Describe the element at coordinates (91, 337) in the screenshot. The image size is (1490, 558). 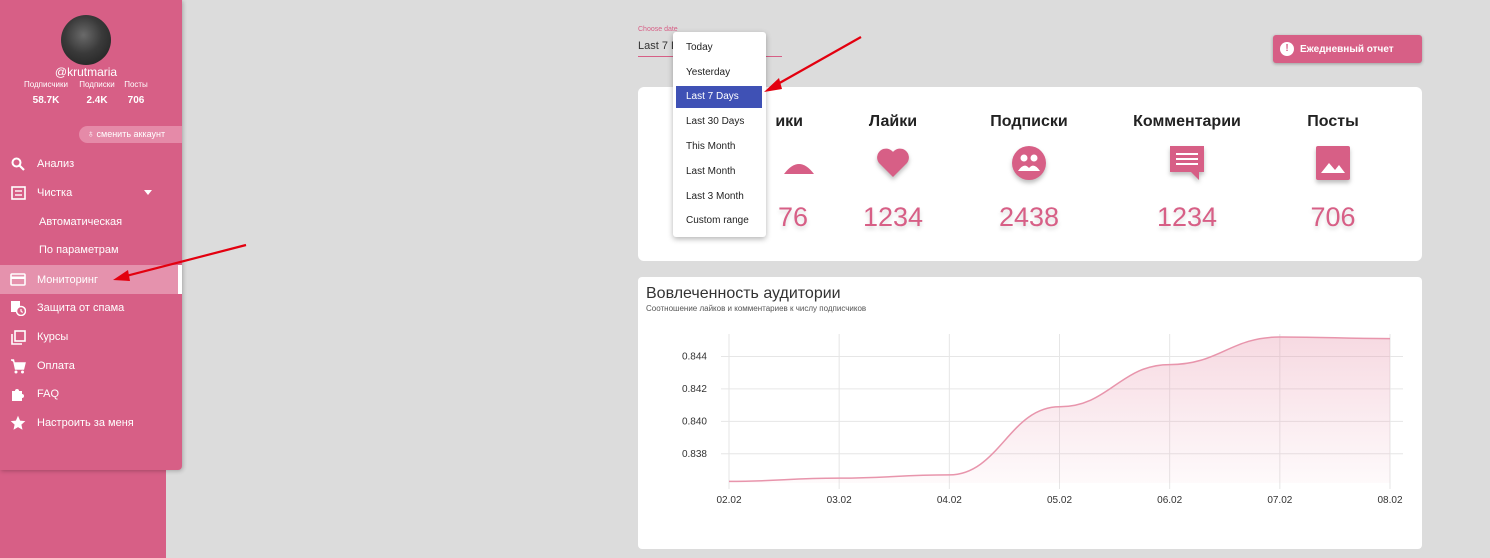
I see `sidebar-item-courses: Курсы` at that location.